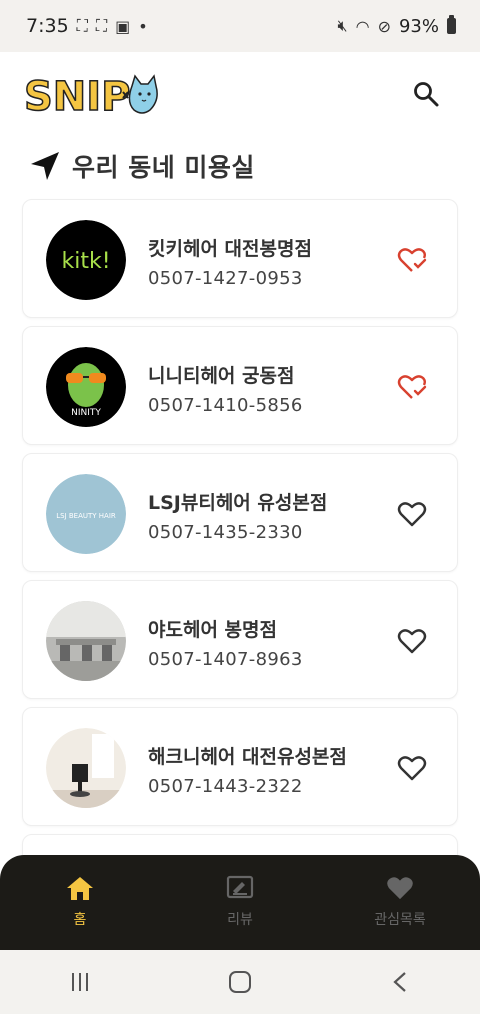 The height and width of the screenshot is (1014, 480). I want to click on recent-apps-icon, so click(80, 982).